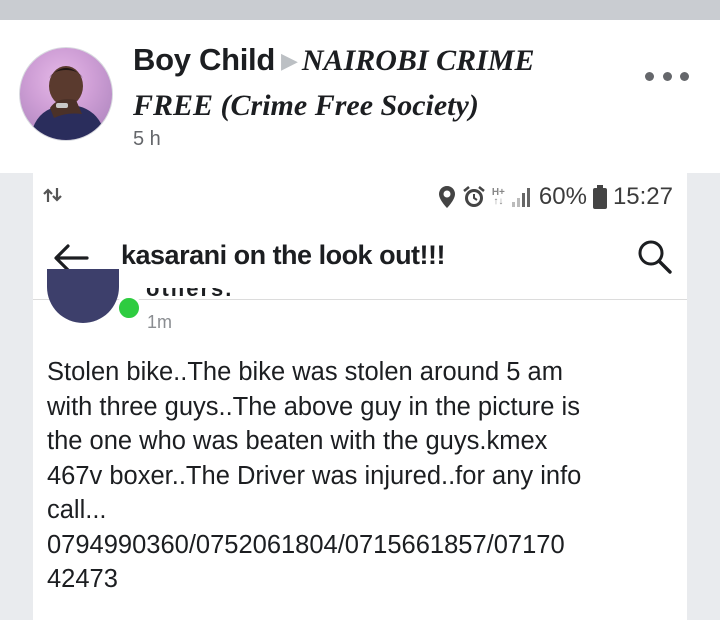 The height and width of the screenshot is (620, 720). Describe the element at coordinates (498, 197) in the screenshot. I see `network-type-label: H+ ↑↓` at that location.